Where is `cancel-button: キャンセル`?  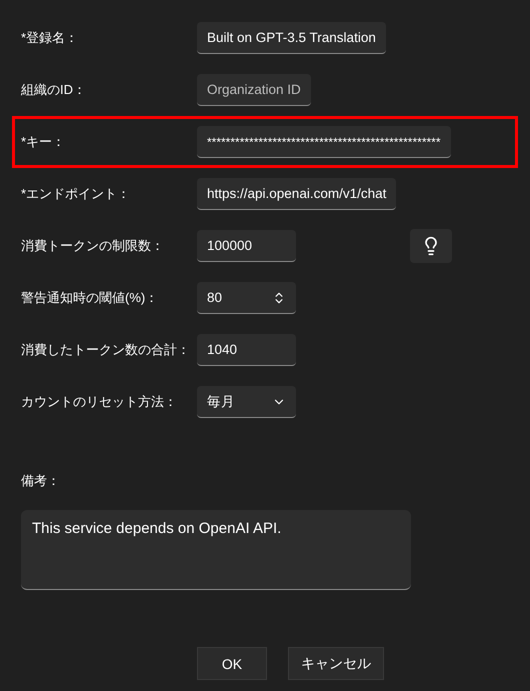 cancel-button: キャンセル is located at coordinates (336, 663).